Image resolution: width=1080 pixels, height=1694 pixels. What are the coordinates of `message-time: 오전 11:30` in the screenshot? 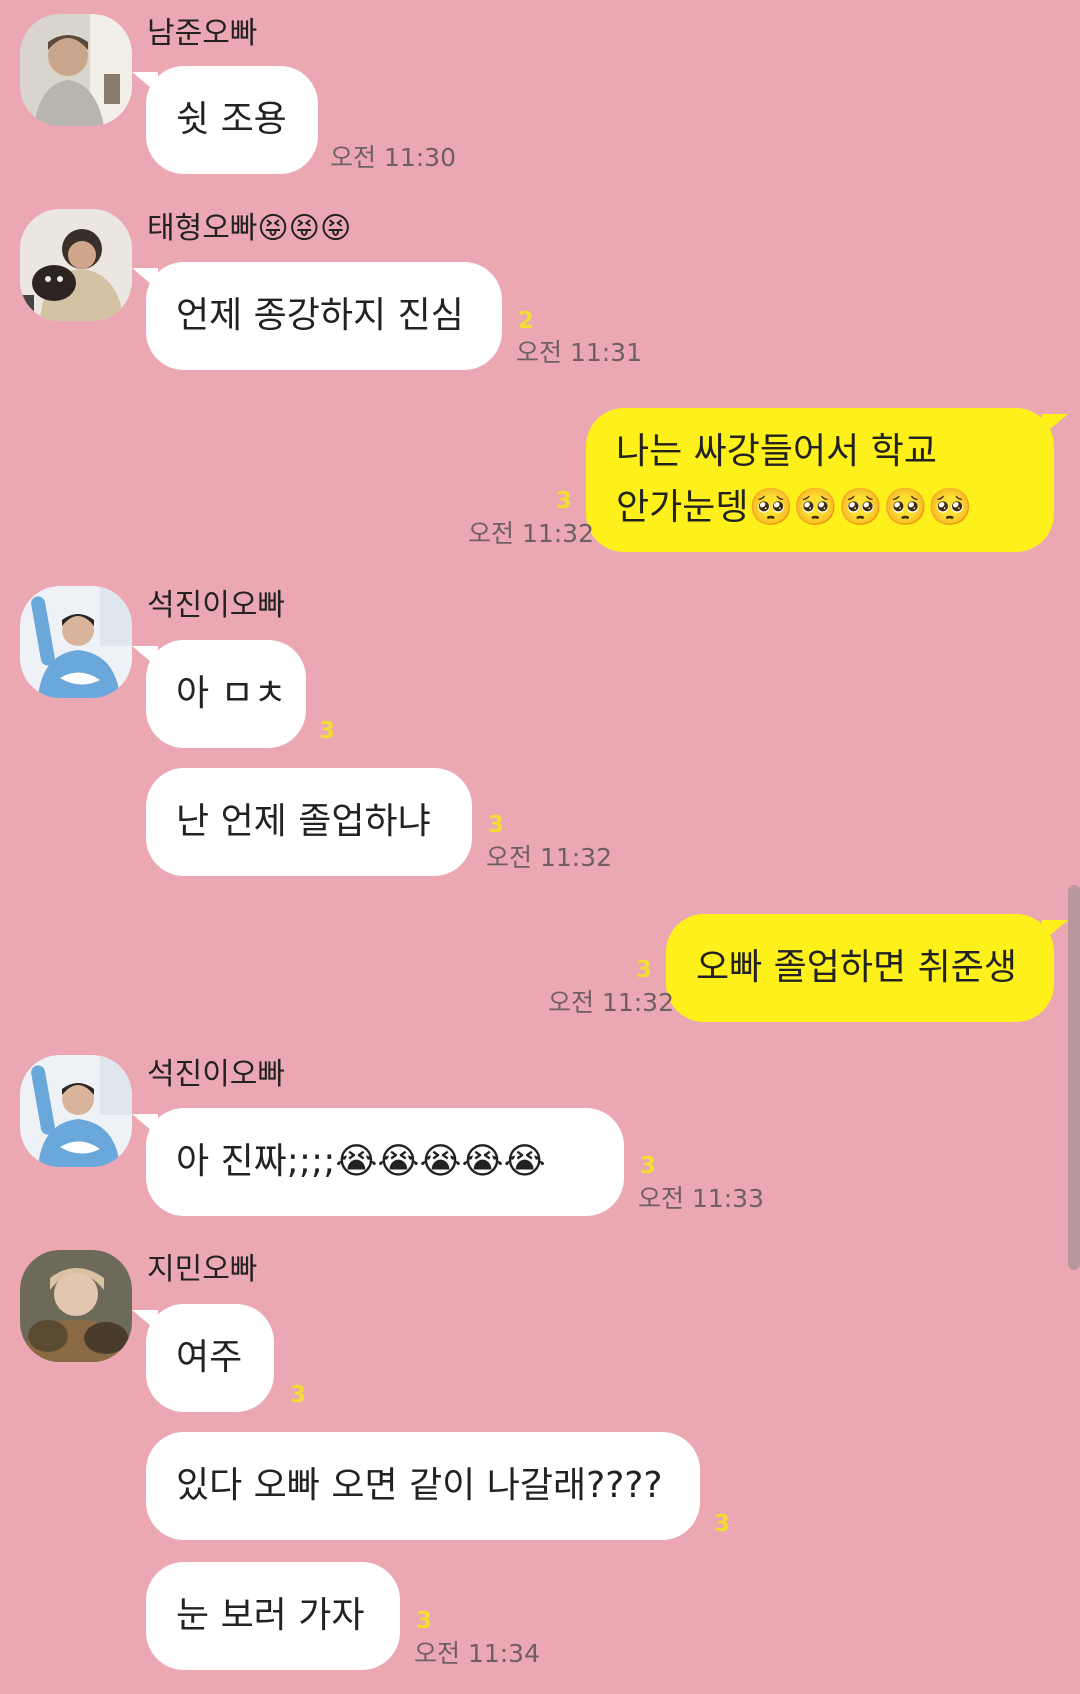 It's located at (393, 157).